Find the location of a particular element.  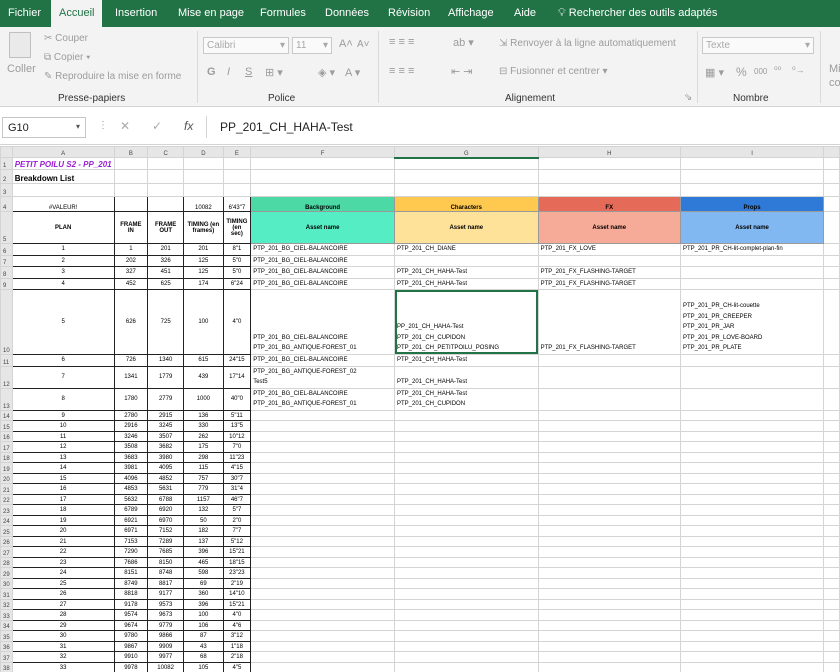

cell-b: 2916 is located at coordinates (131, 426).